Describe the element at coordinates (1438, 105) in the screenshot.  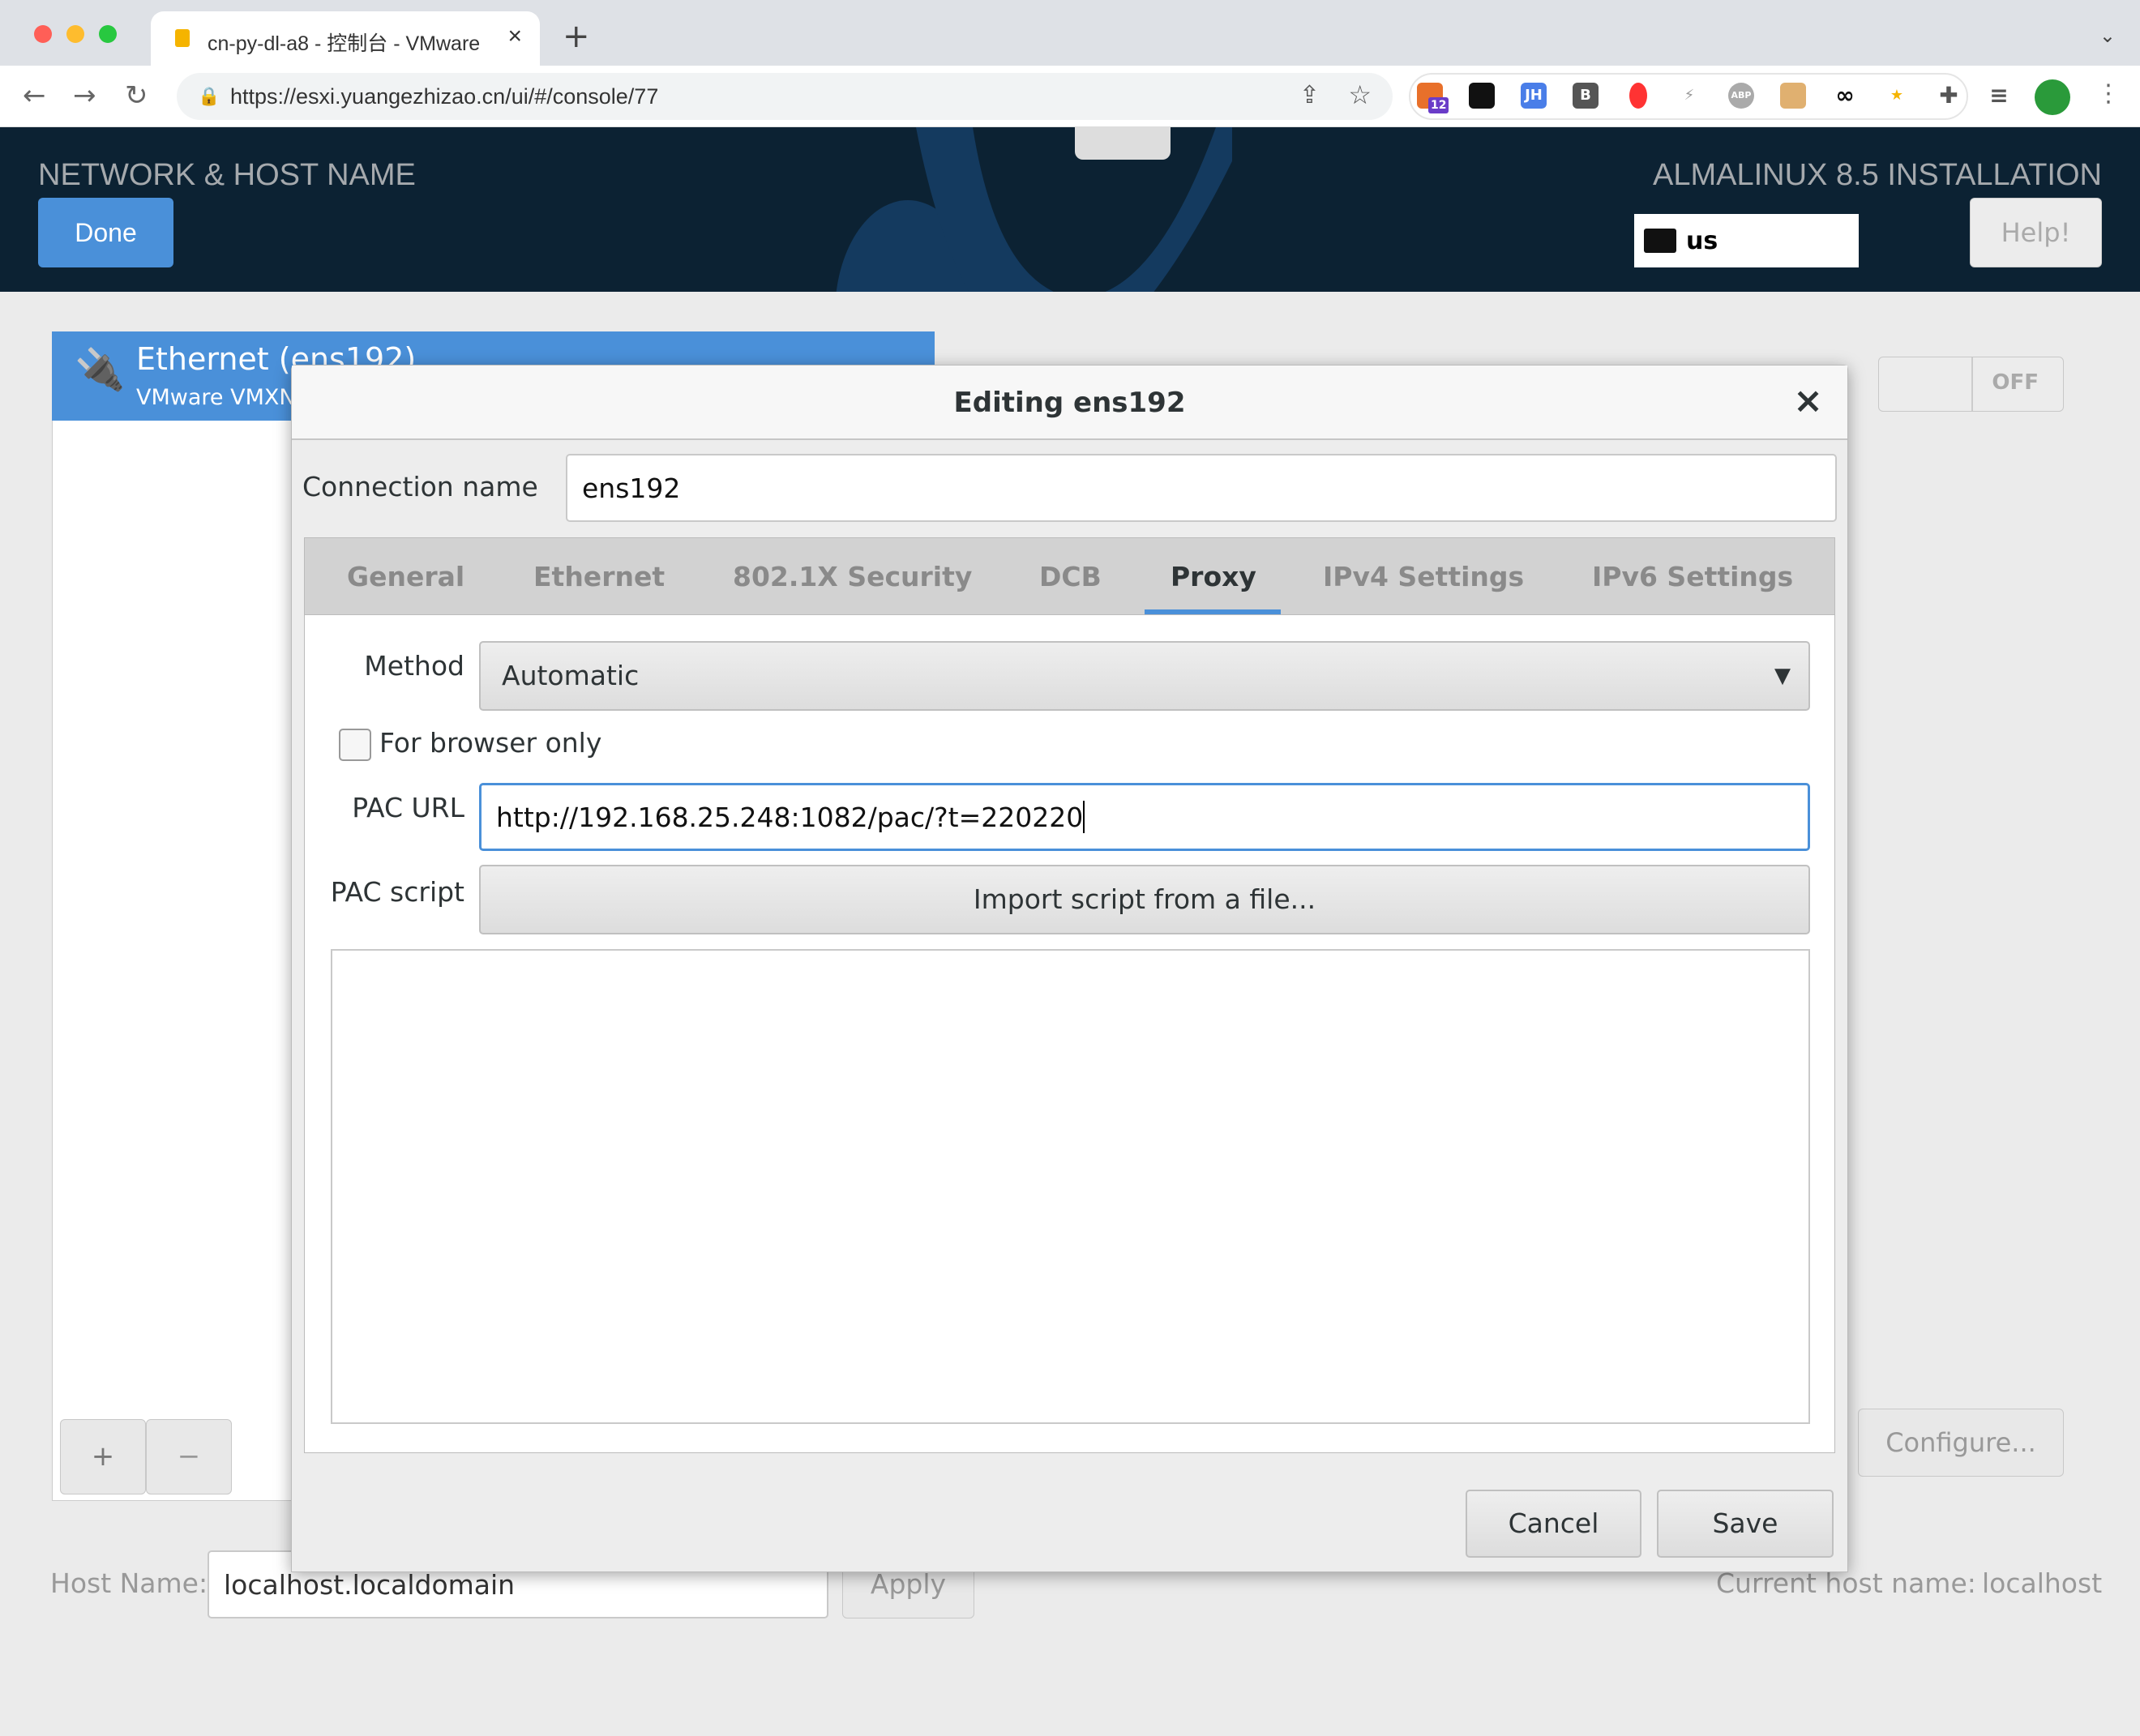
I see `extension-badge: 12` at that location.